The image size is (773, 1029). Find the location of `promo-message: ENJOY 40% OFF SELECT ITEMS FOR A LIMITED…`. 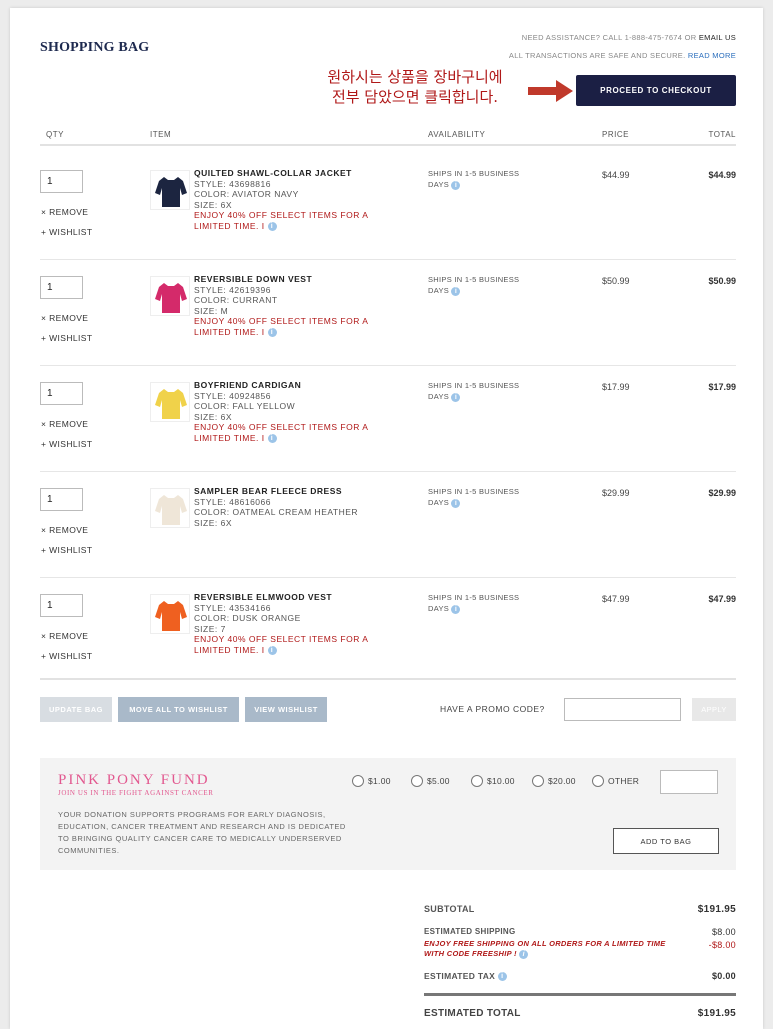

promo-message: ENJOY 40% OFF SELECT ITEMS FOR A LIMITED… is located at coordinates (294, 326).